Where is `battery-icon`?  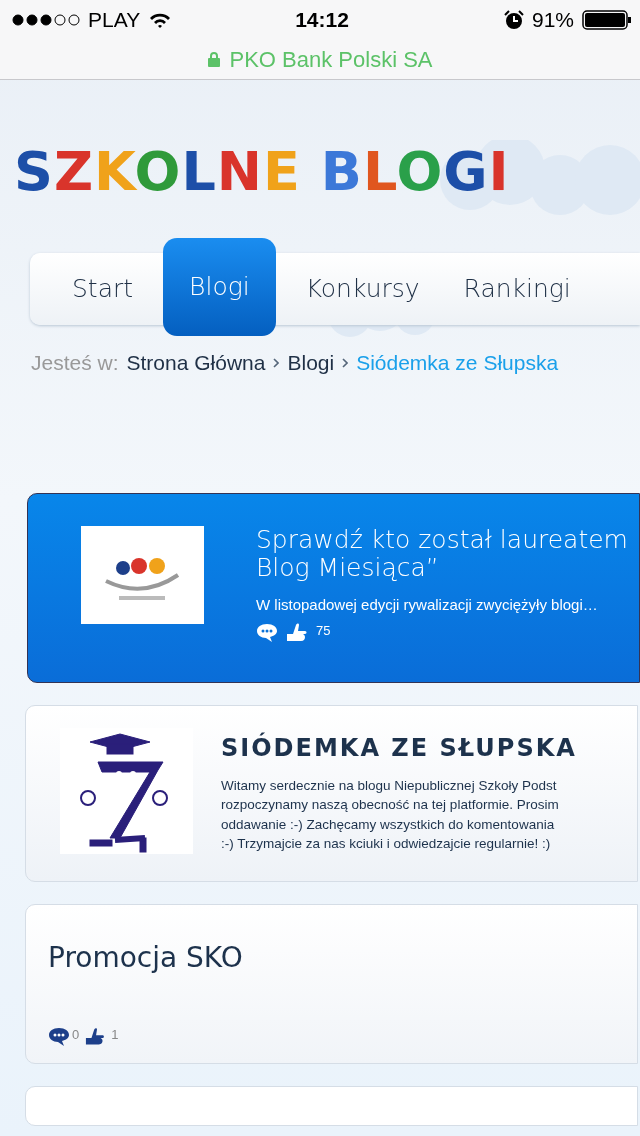
battery-icon is located at coordinates (607, 20).